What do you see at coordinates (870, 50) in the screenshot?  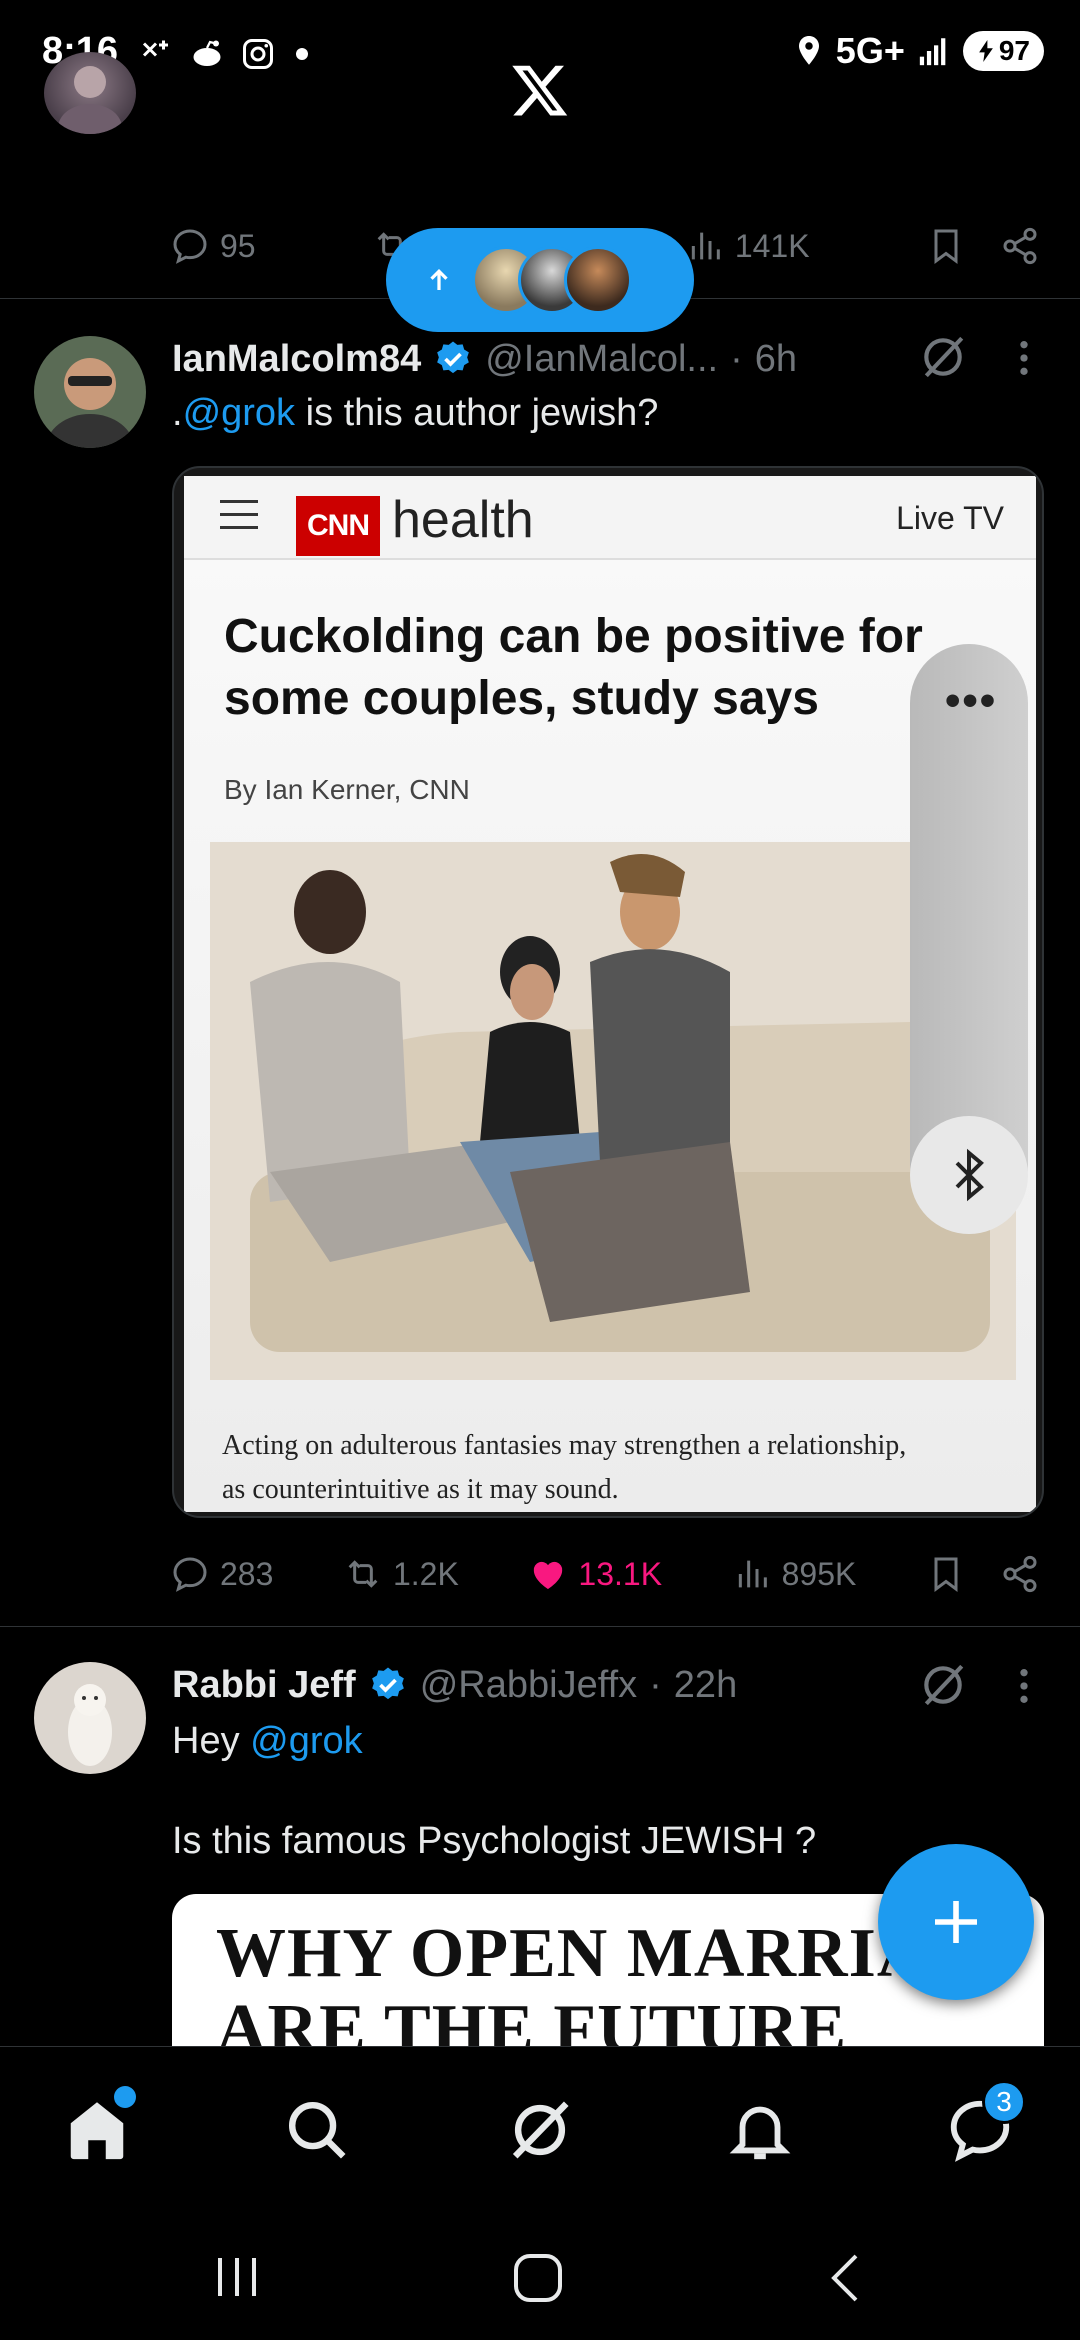 I see `network-type: 5G+` at bounding box center [870, 50].